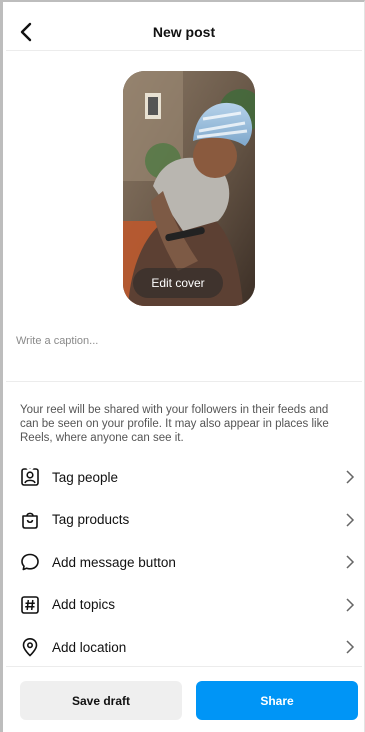  I want to click on top-bar: New post, so click(184, 32).